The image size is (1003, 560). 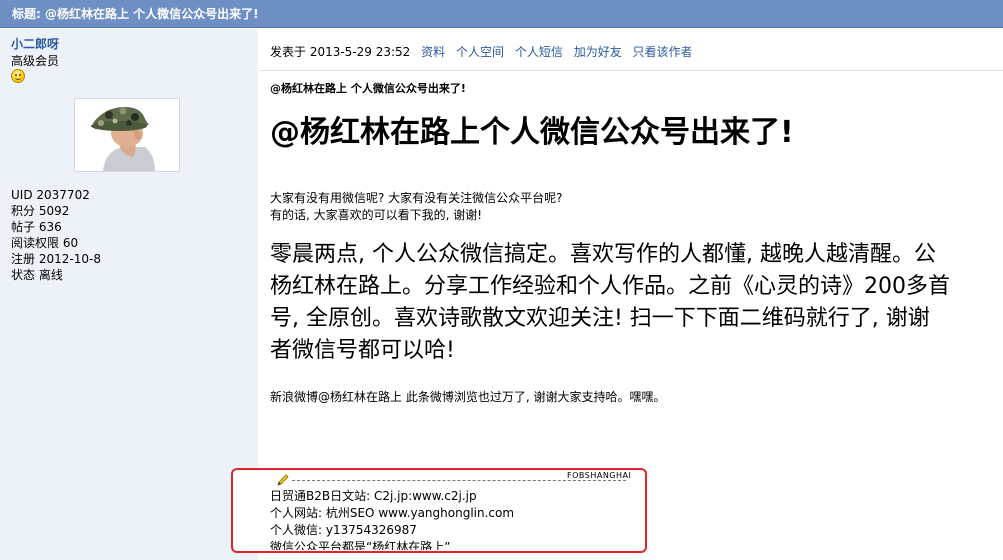 What do you see at coordinates (360, 545) in the screenshot?
I see `signature-line: 微信公众平台都是“杨红林在路上”` at bounding box center [360, 545].